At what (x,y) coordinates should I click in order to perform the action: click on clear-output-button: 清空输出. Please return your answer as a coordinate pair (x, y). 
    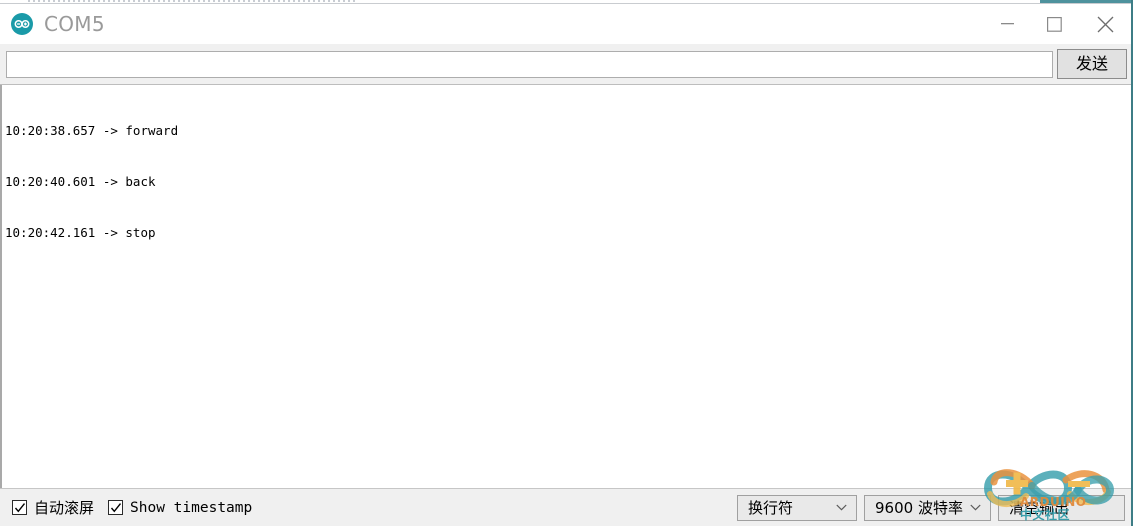
    Looking at the image, I should click on (1061, 507).